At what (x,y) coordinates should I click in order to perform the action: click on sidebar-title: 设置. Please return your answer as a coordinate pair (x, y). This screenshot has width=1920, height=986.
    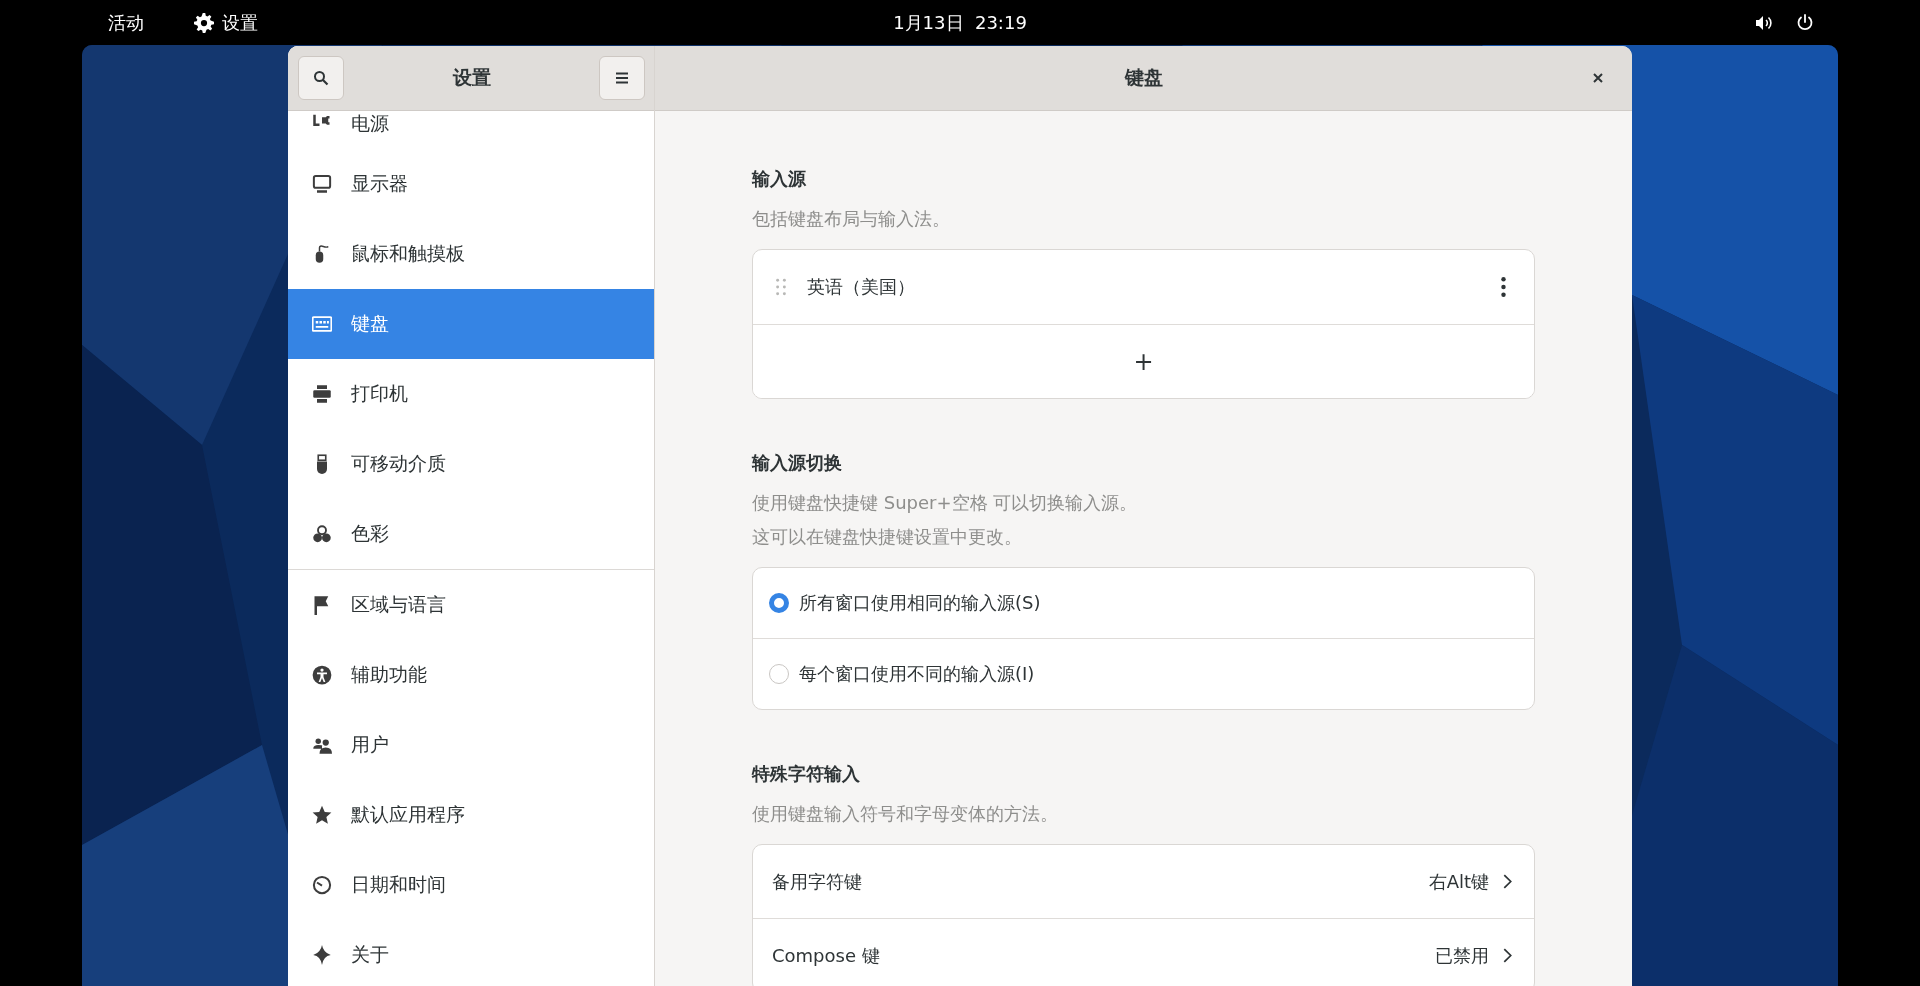
    Looking at the image, I should click on (471, 77).